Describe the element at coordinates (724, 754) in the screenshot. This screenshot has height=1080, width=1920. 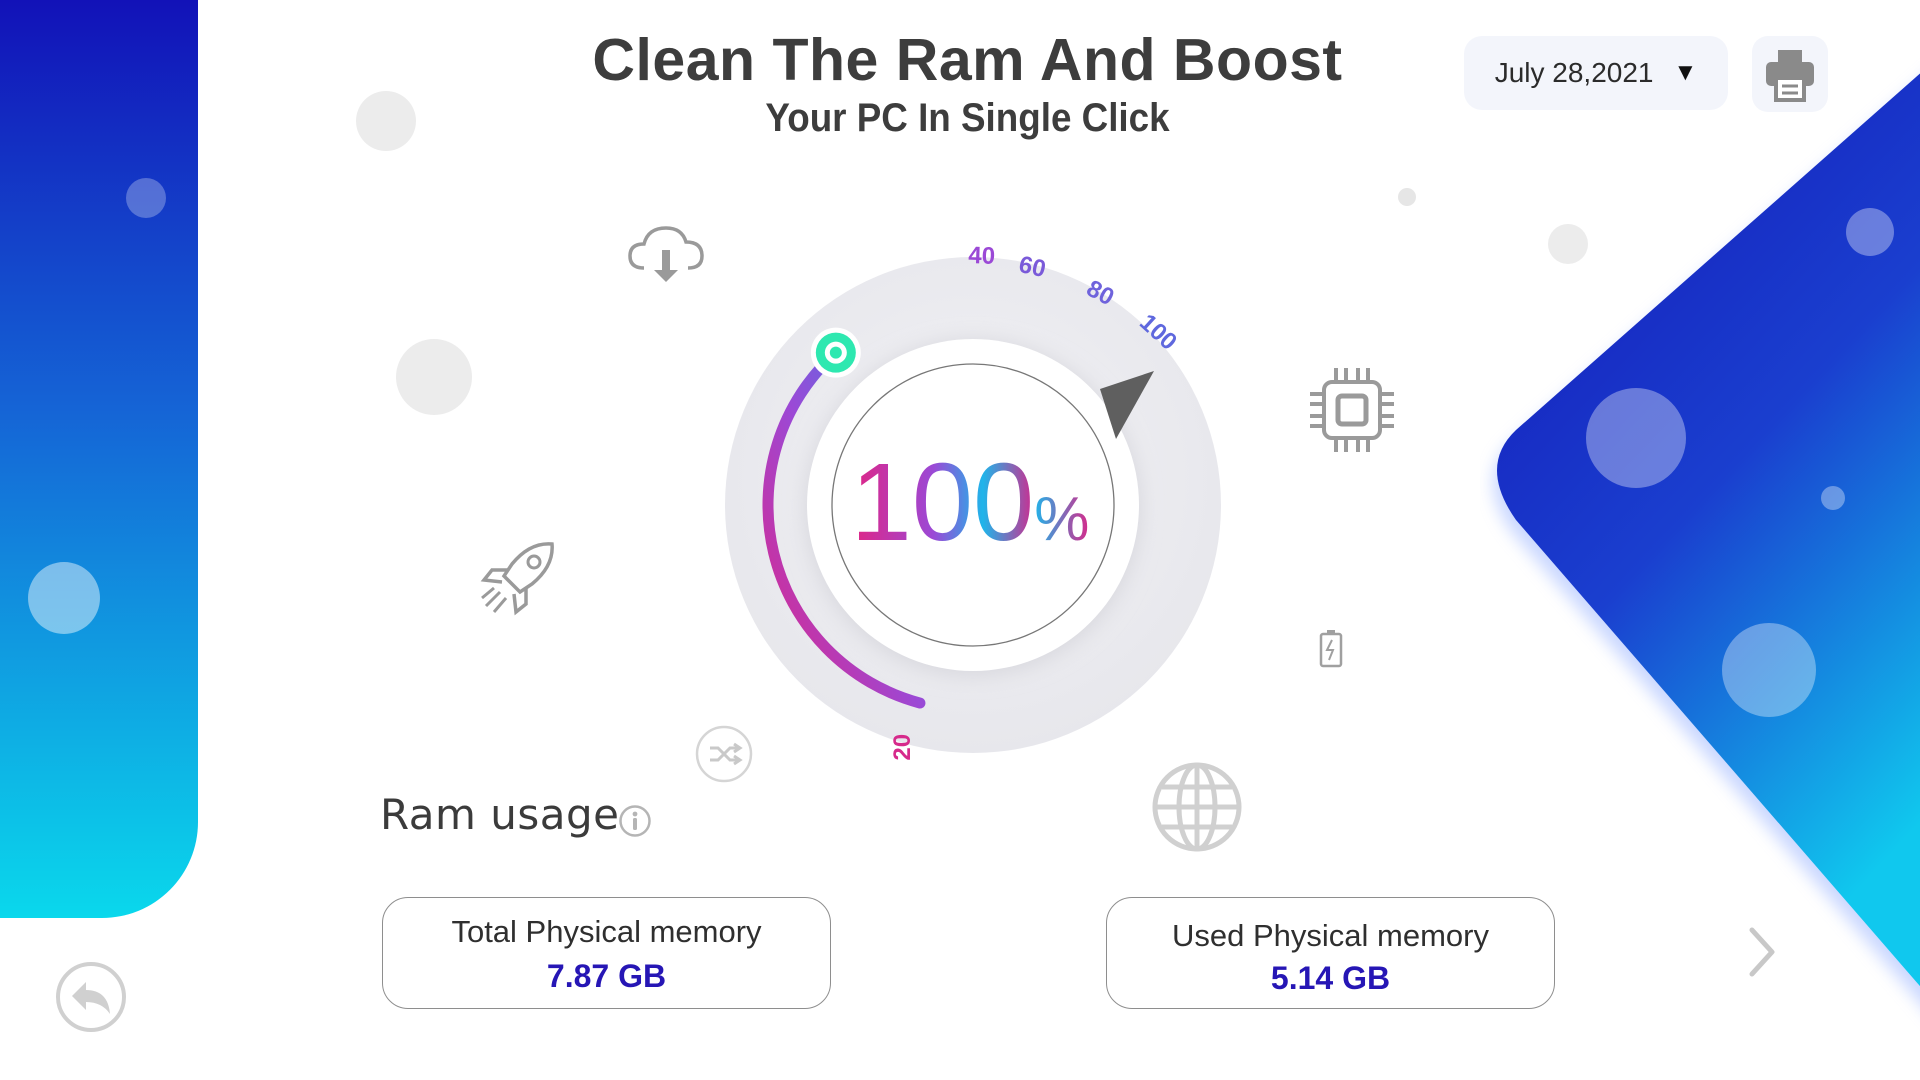
I see `shuffle-icon` at that location.